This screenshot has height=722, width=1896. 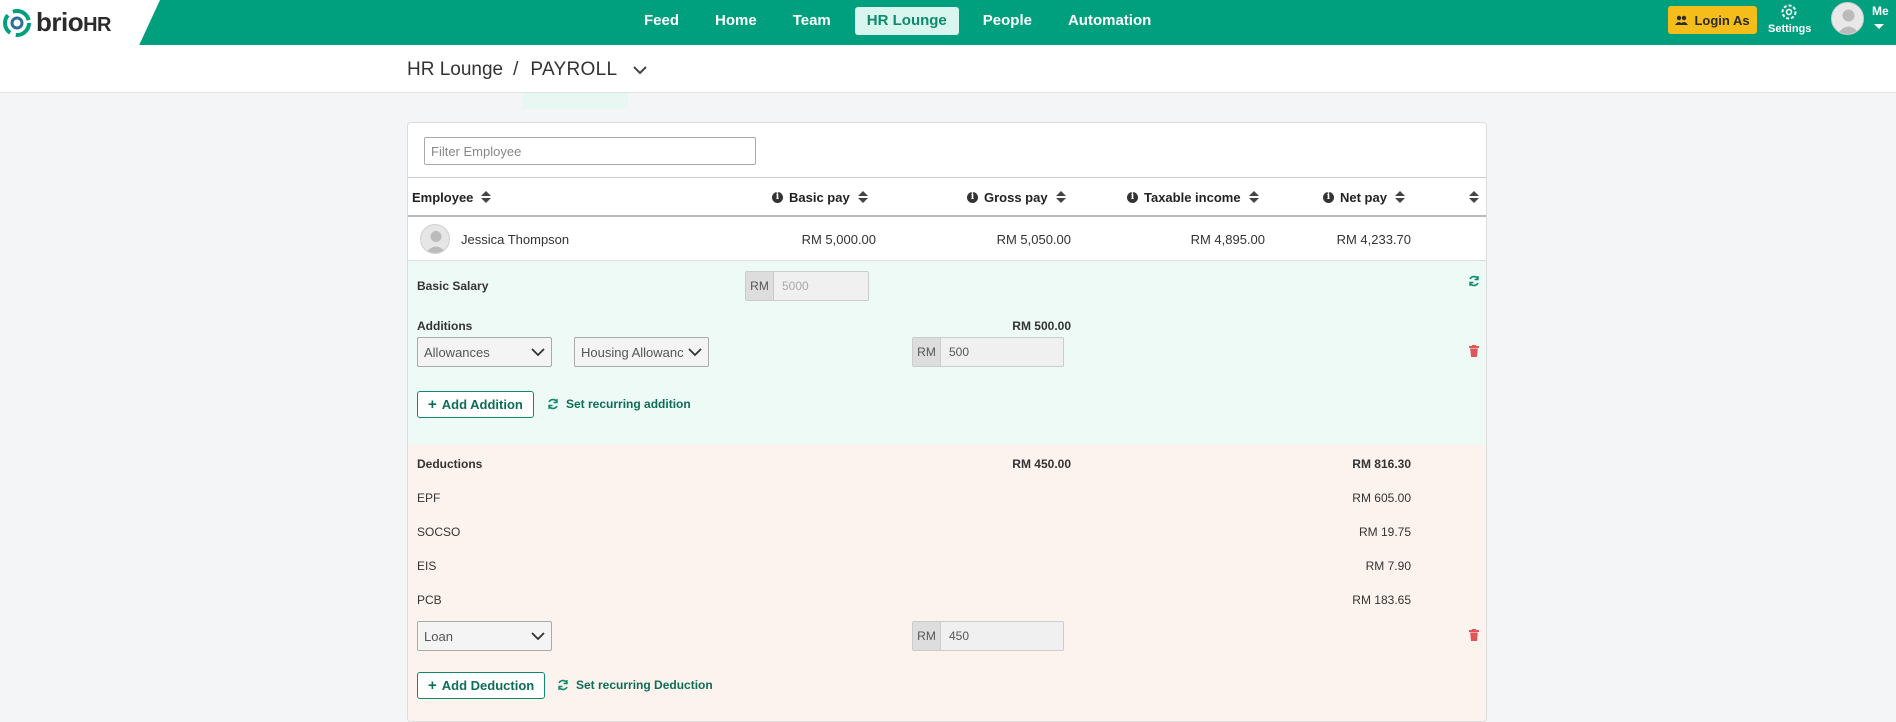 What do you see at coordinates (1790, 29) in the screenshot?
I see `settings-label: Settings` at bounding box center [1790, 29].